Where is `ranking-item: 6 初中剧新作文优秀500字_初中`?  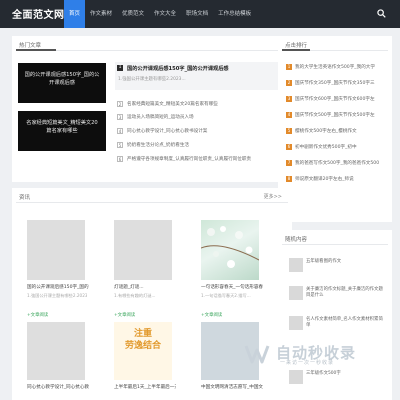
ranking-item: 6 初中剧新作文优秀500字_初中 is located at coordinates (336, 147).